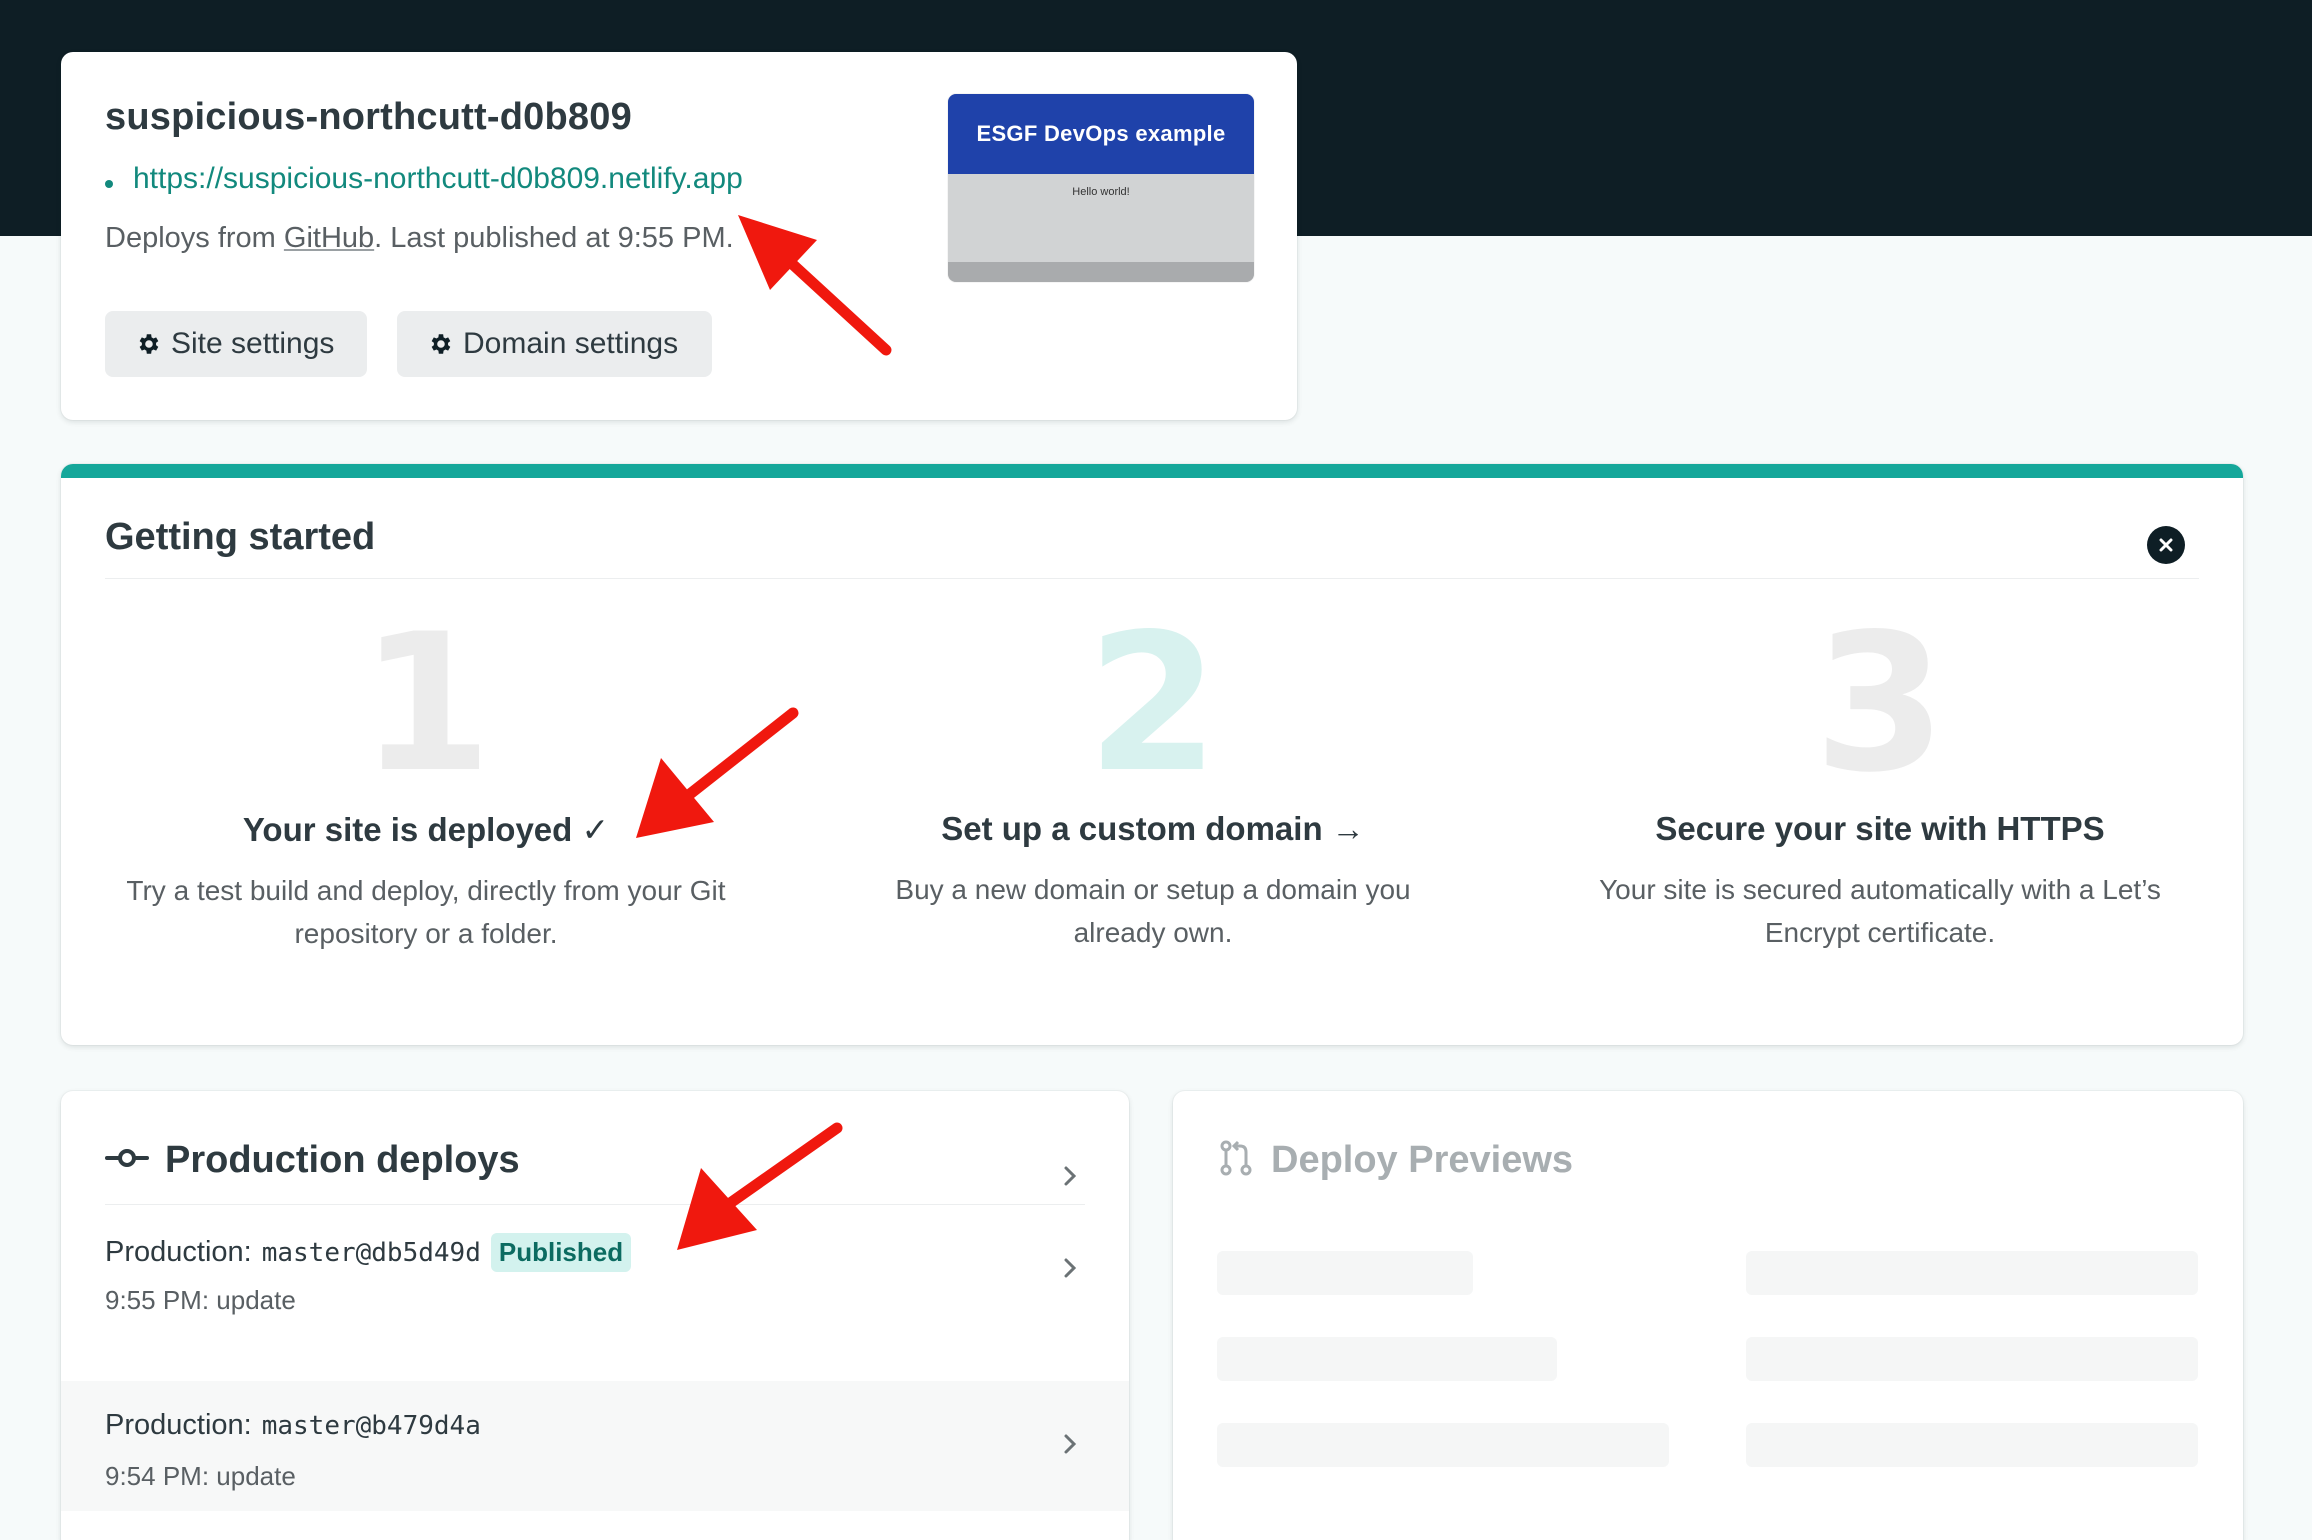  I want to click on step-number: 3, so click(1880, 703).